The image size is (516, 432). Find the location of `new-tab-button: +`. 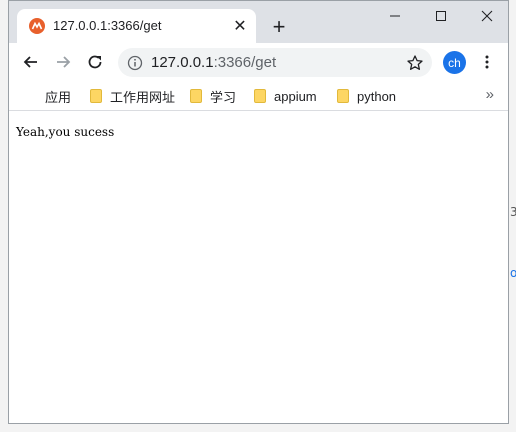

new-tab-button: + is located at coordinates (279, 26).